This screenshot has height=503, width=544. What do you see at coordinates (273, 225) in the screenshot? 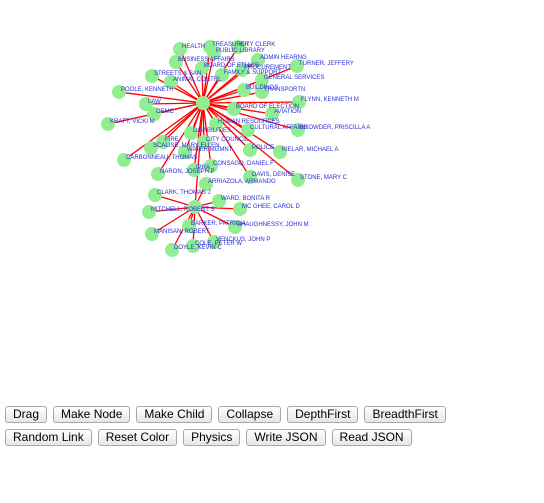
I see `node-label: SHAUGHNESSY, JOHN M` at bounding box center [273, 225].